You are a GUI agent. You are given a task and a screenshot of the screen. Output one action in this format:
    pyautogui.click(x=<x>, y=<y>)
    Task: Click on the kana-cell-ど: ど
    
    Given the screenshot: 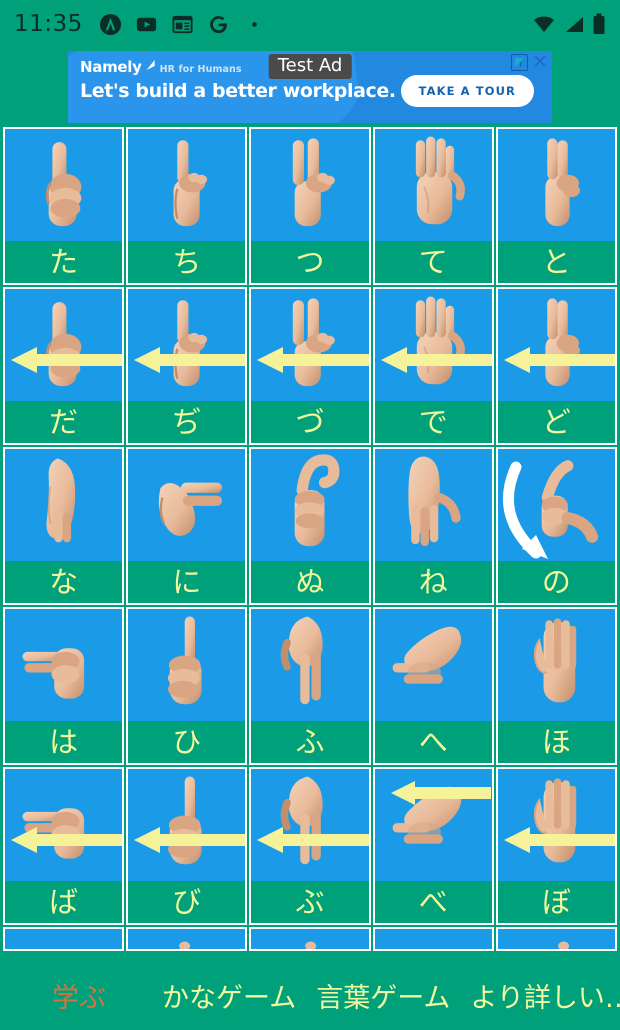 What is the action you would take?
    pyautogui.click(x=556, y=366)
    